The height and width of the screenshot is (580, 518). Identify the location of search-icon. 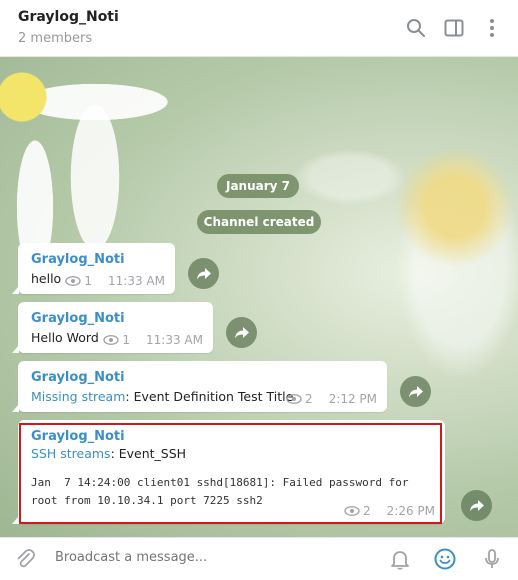
(416, 28).